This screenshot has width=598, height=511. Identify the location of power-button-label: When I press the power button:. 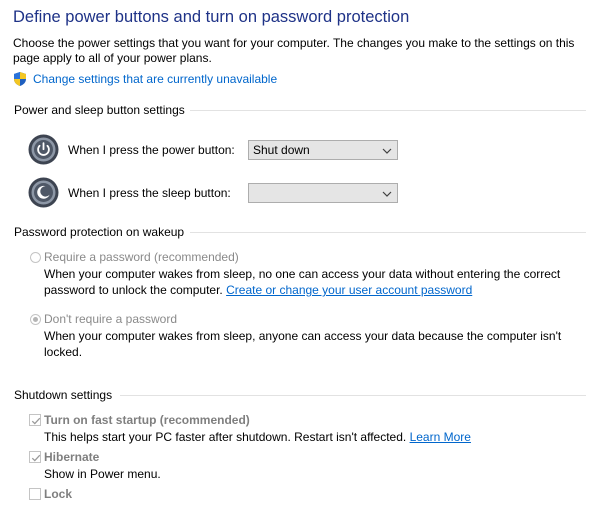
(151, 150).